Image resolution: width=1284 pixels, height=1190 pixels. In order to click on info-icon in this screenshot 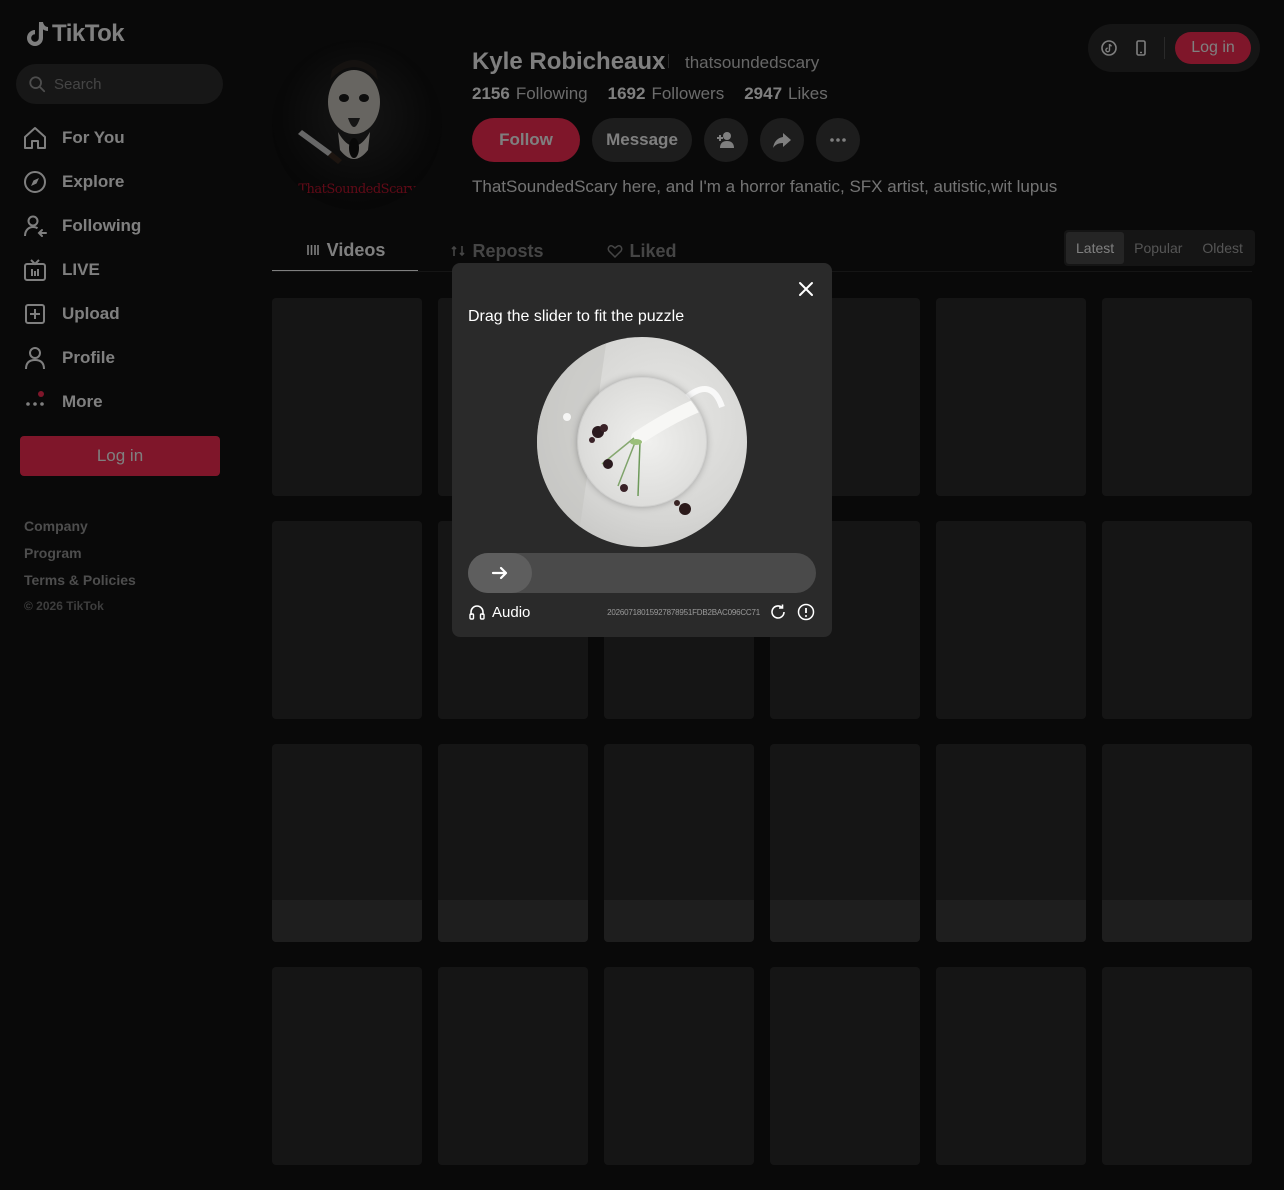, I will do `click(806, 612)`.